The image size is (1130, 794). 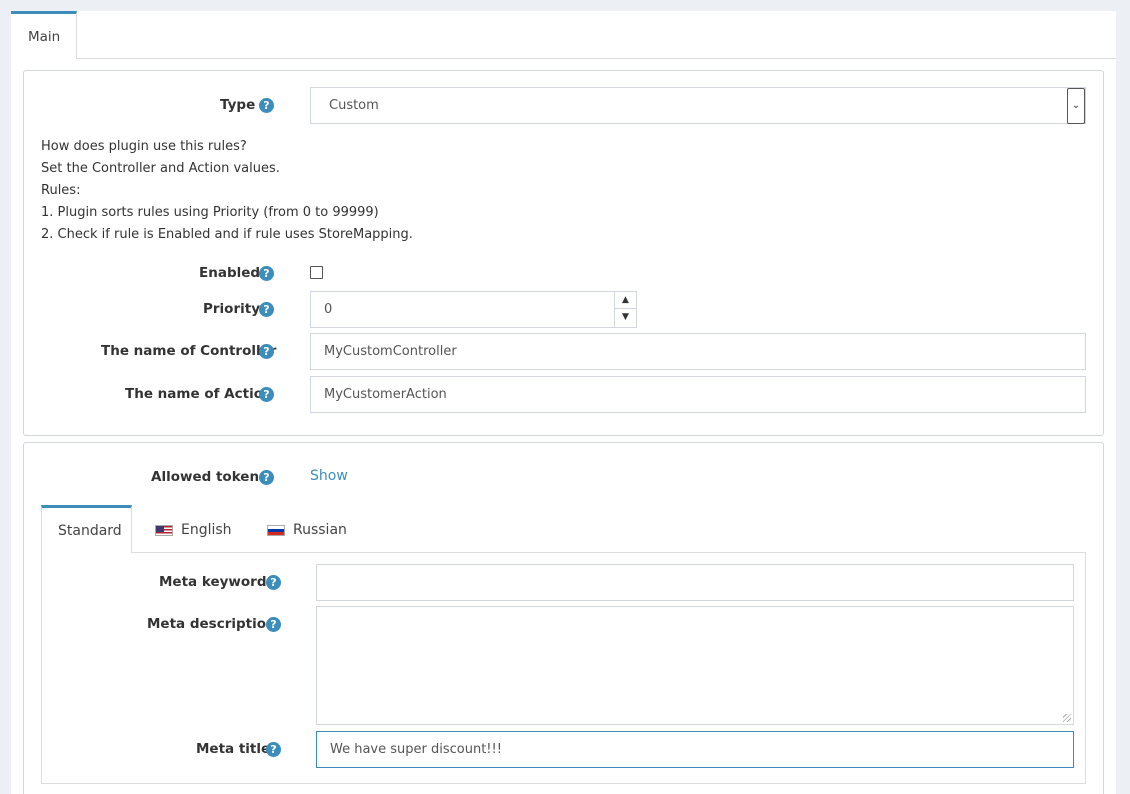 I want to click on spin-up-icon: ▲, so click(x=625, y=300).